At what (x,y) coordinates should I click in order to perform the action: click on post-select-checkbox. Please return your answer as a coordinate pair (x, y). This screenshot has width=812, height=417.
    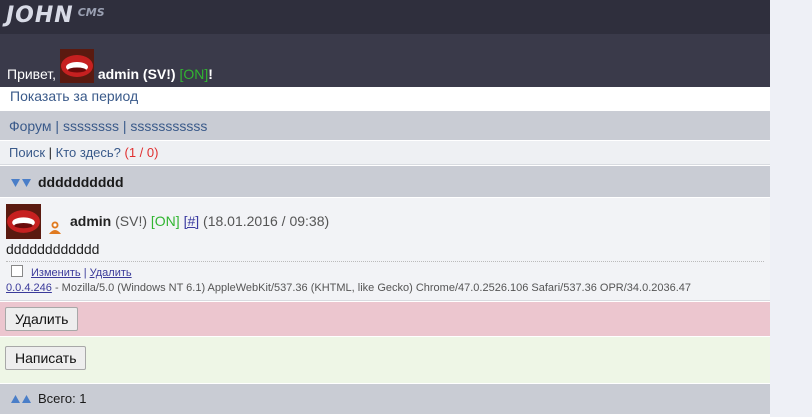
    Looking at the image, I should click on (17, 271).